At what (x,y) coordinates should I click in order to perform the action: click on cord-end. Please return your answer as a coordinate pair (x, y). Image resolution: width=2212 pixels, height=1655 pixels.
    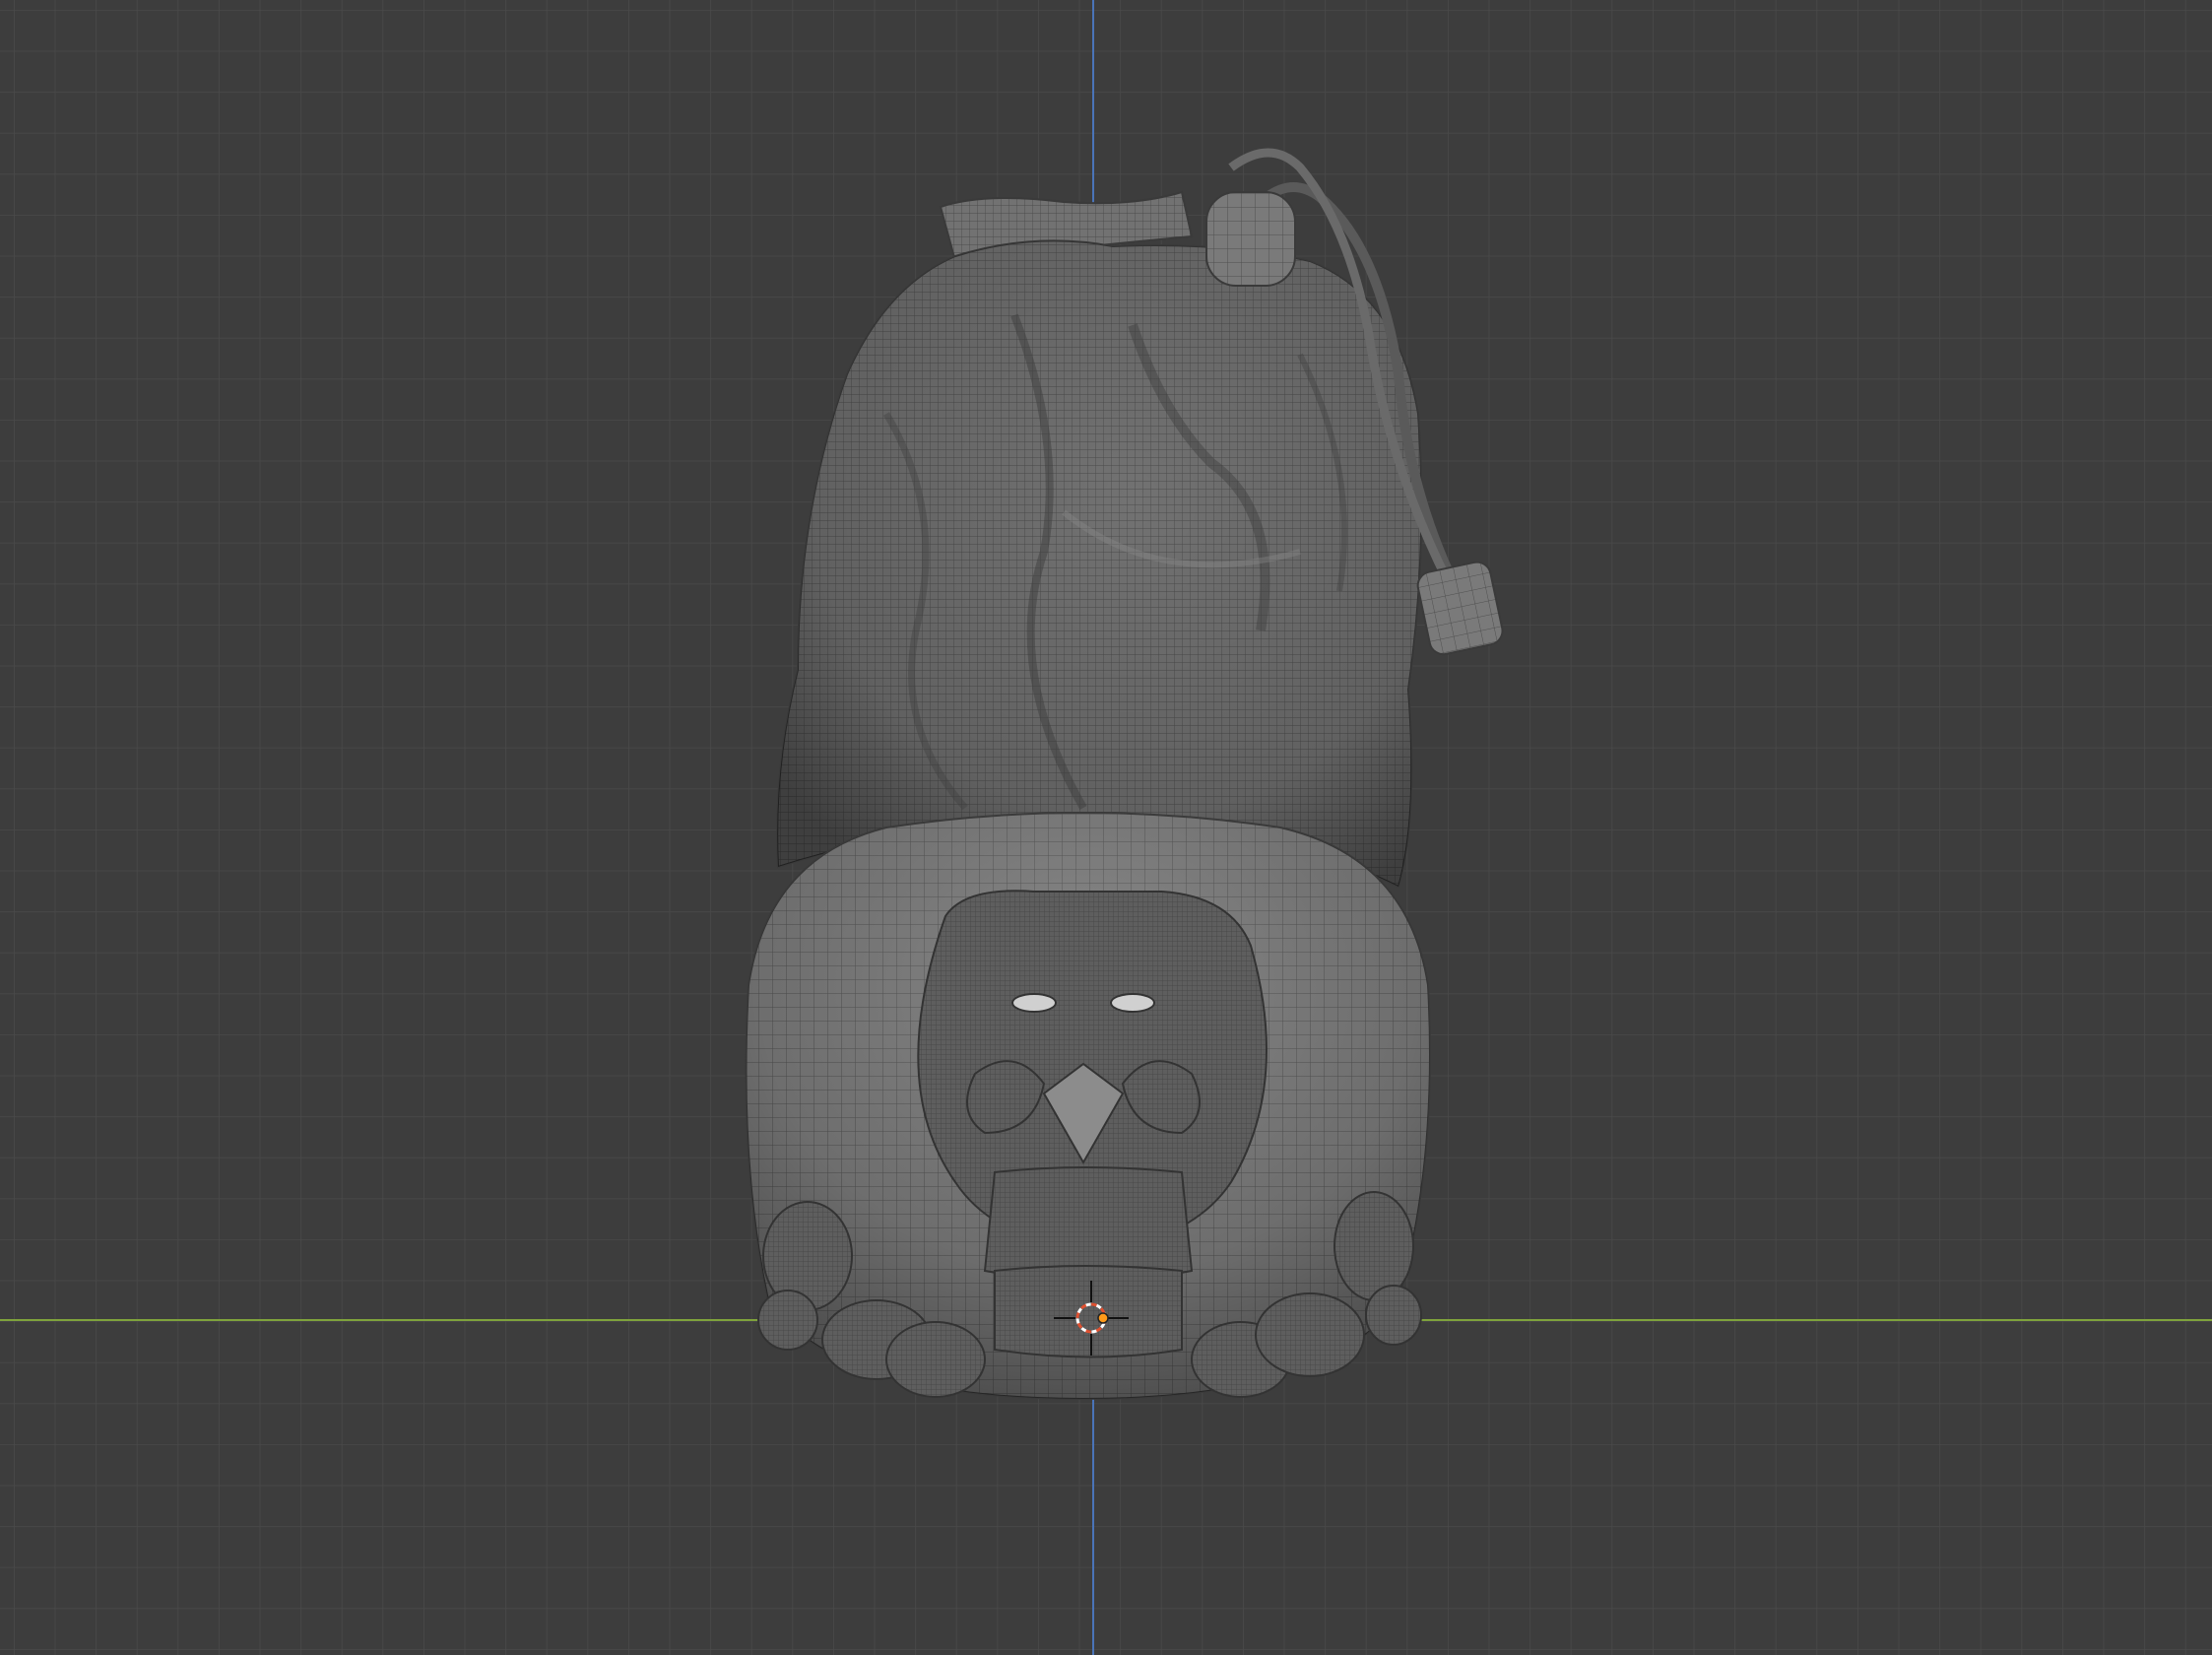
    Looking at the image, I should click on (1460, 608).